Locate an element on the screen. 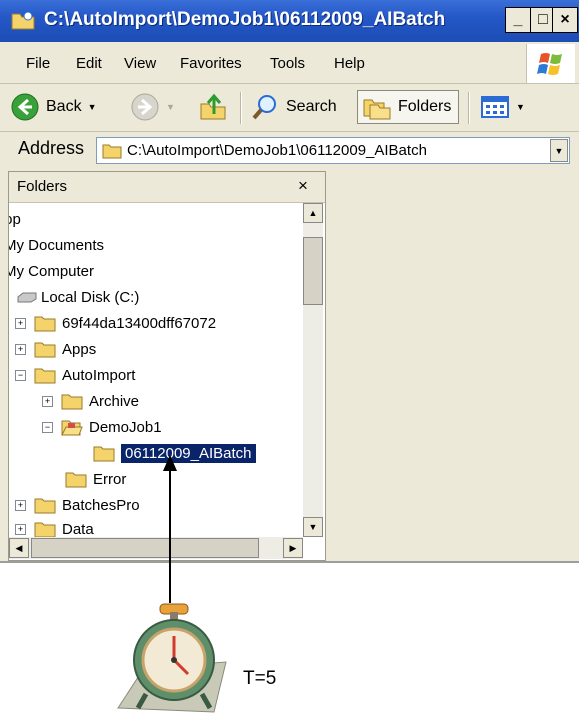 The image size is (579, 725). folders-pane-close-button: × is located at coordinates (303, 186).